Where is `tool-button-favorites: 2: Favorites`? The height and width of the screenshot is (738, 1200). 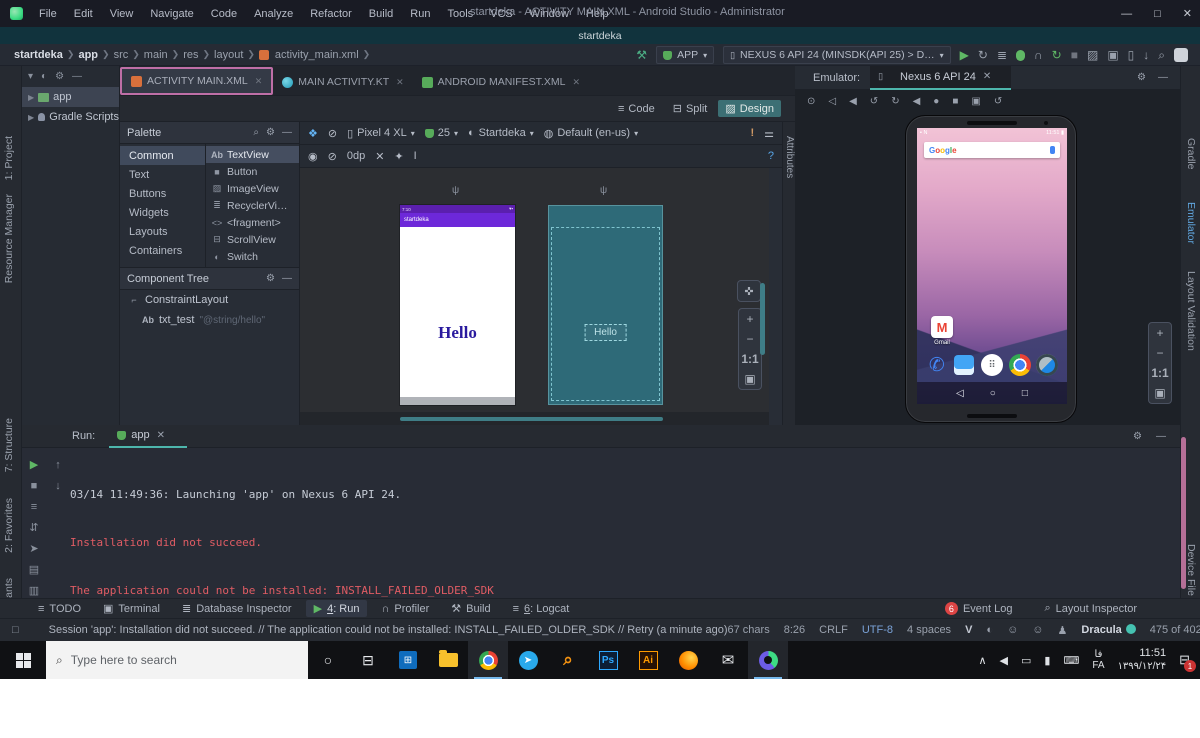 tool-button-favorites: 2: Favorites is located at coordinates (9, 525).